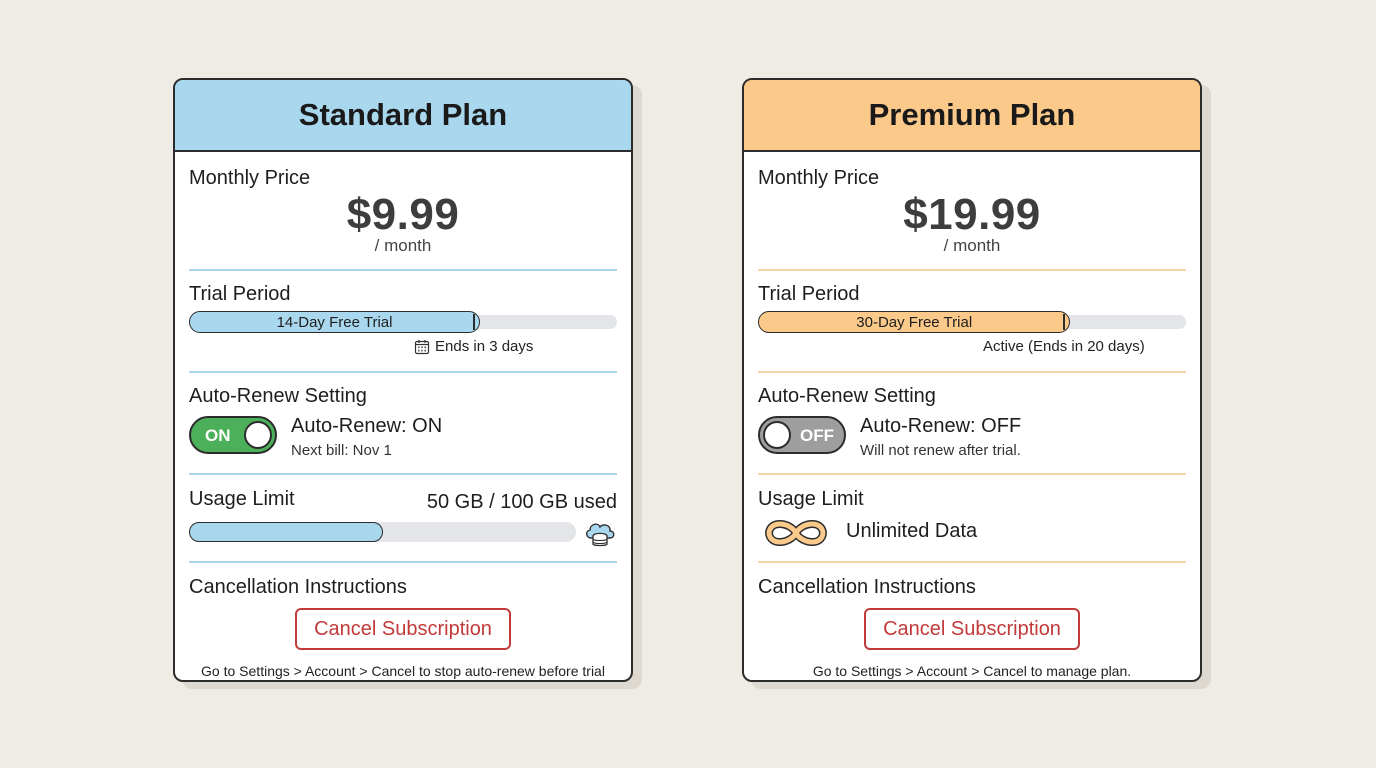 The height and width of the screenshot is (768, 1376). I want to click on usage-value: Unlimited Data, so click(912, 531).